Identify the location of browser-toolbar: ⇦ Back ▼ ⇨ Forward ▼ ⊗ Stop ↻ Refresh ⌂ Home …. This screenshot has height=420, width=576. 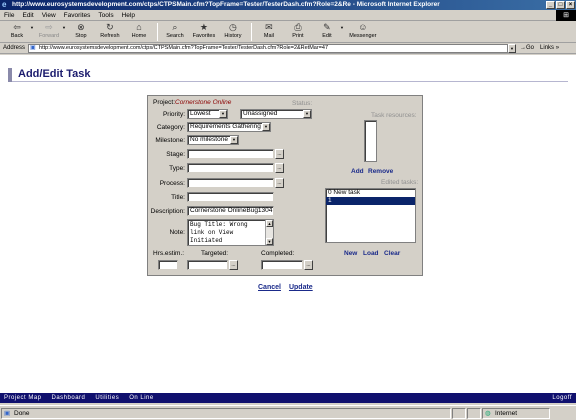
(288, 32).